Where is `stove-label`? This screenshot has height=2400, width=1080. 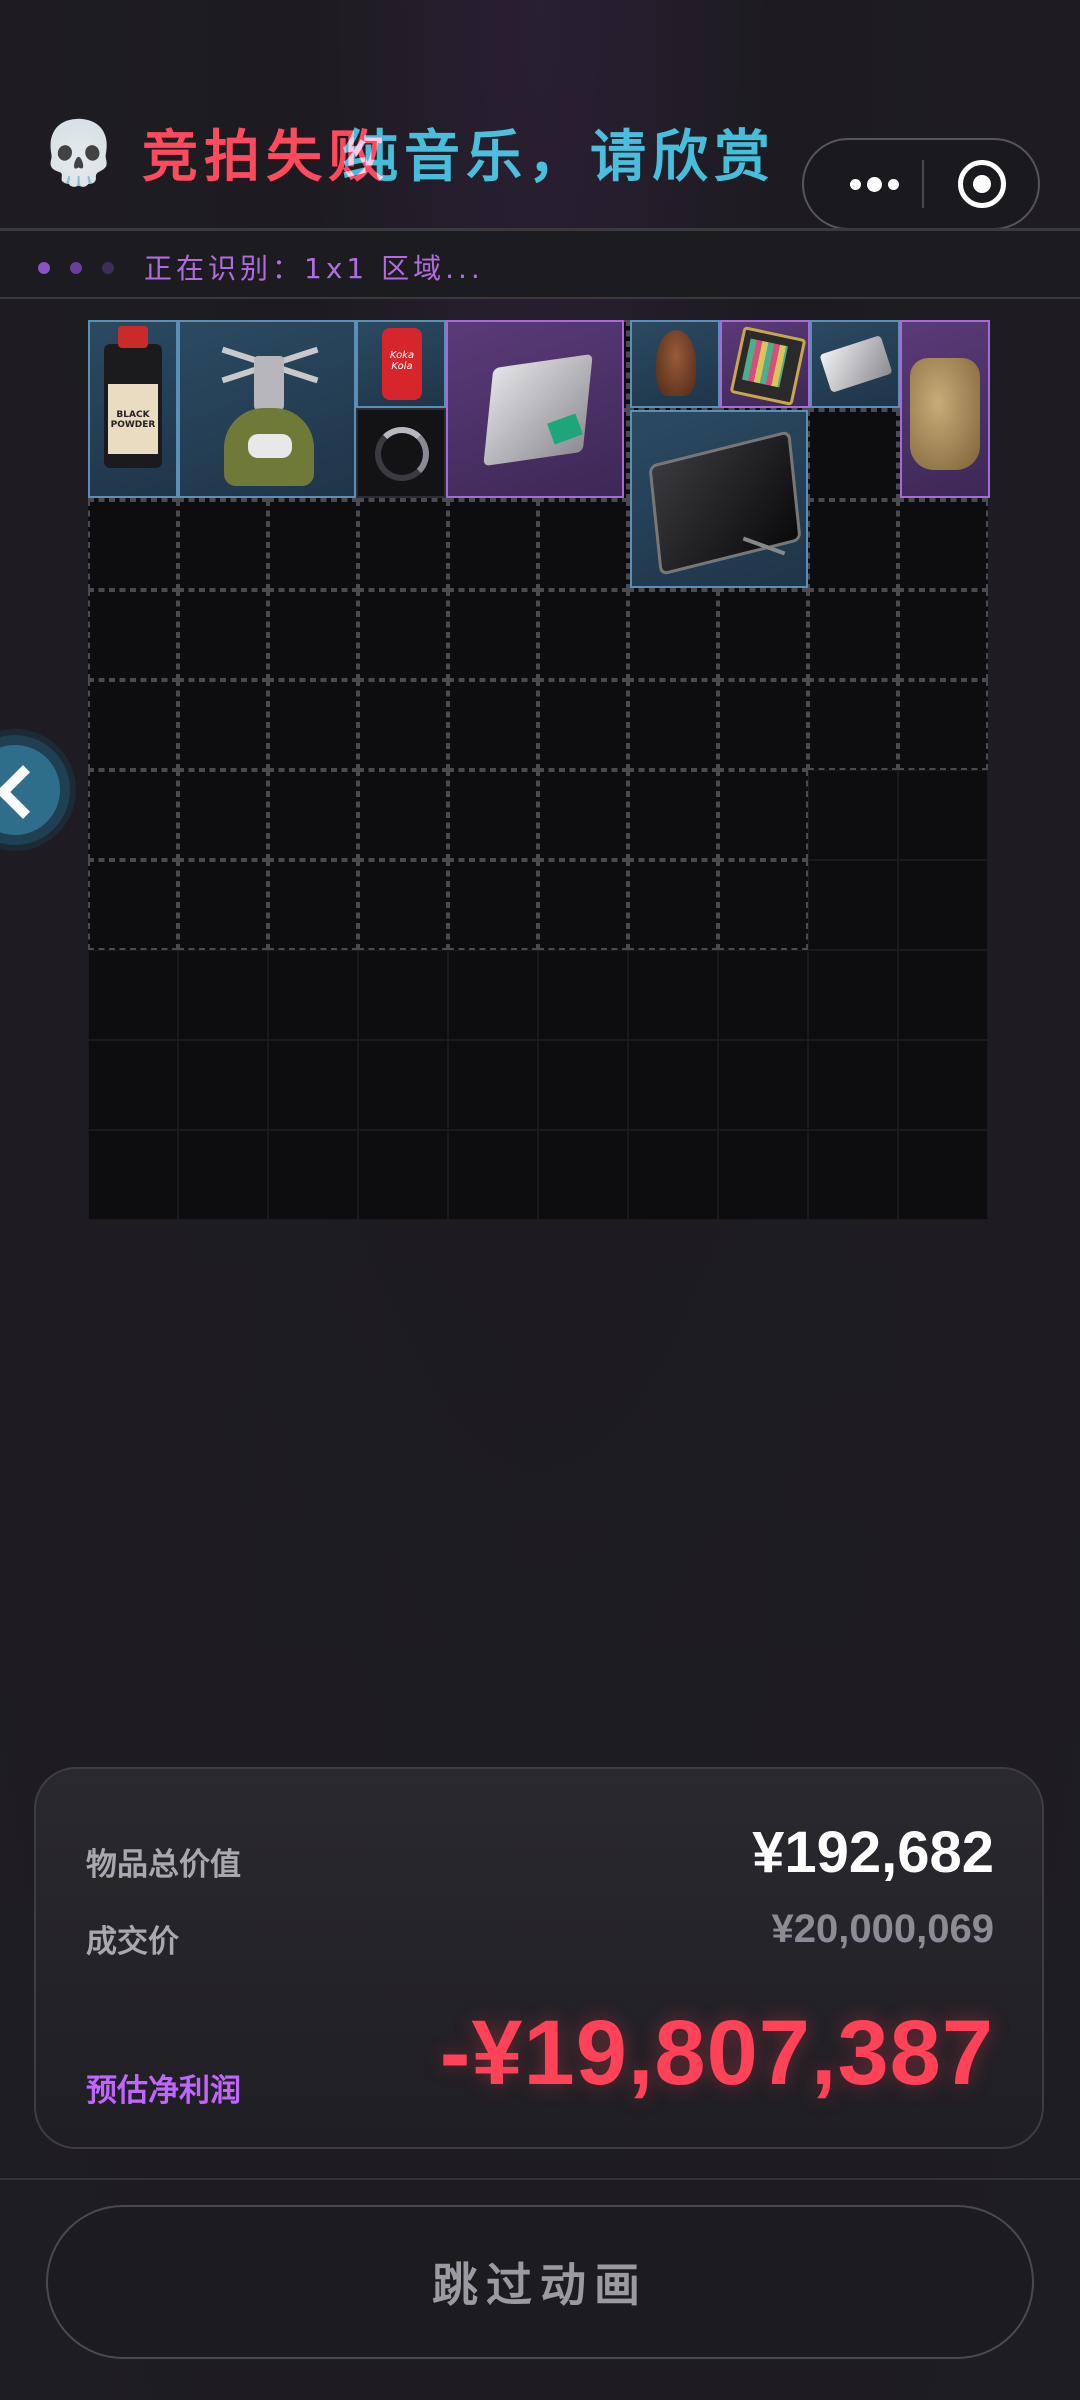
stove-label is located at coordinates (270, 446).